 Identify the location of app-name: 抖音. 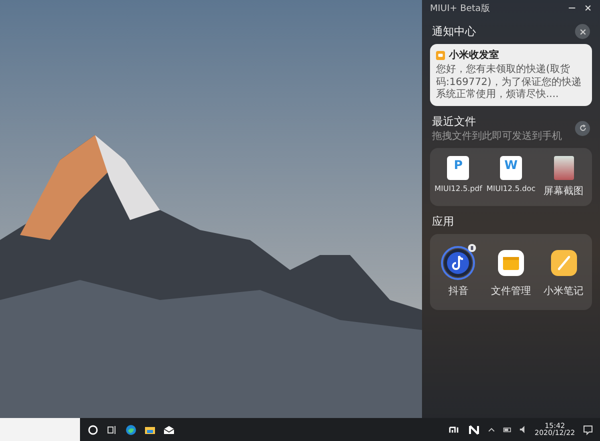
(458, 291).